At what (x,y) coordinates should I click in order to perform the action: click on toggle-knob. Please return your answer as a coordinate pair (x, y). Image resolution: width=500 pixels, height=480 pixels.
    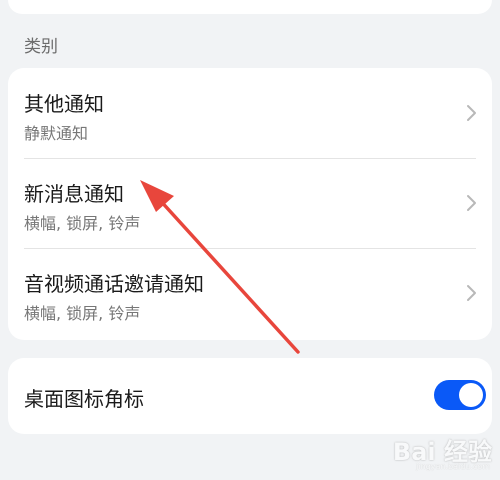
    Looking at the image, I should click on (471, 395).